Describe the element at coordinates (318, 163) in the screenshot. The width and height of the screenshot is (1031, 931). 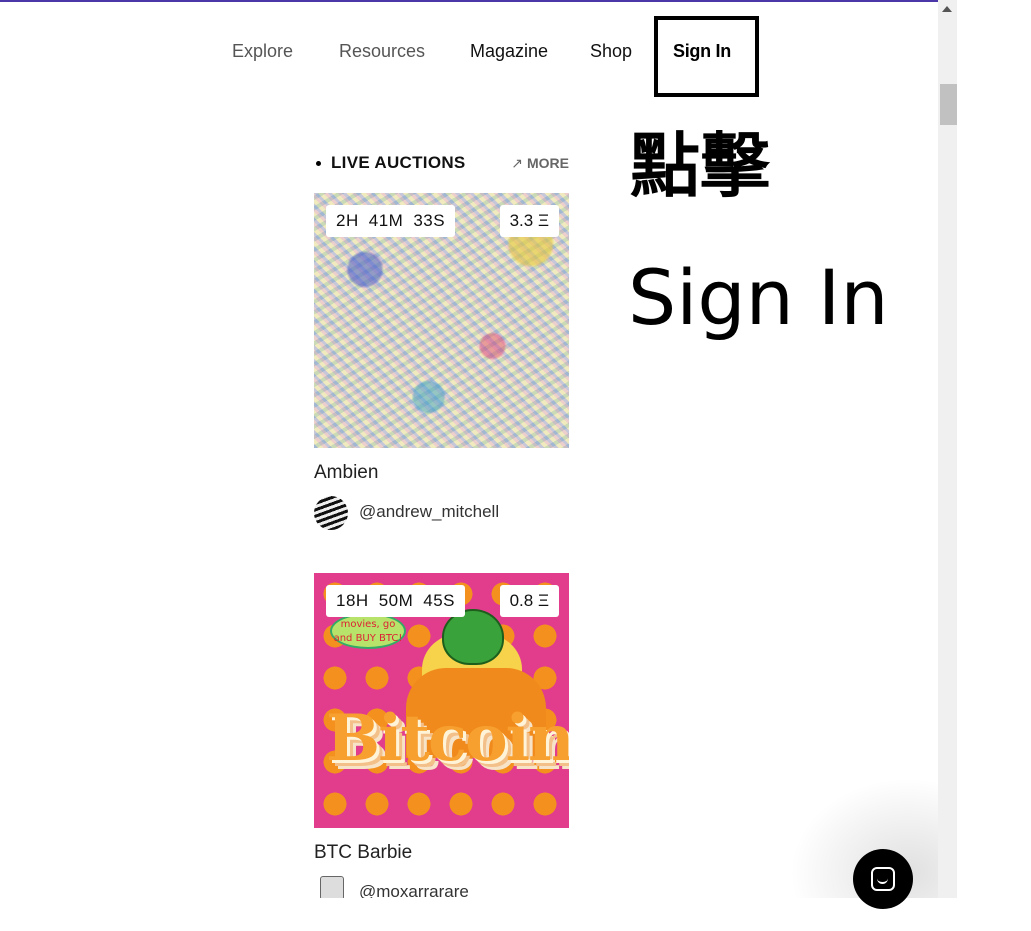
I see `live-dot-icon` at that location.